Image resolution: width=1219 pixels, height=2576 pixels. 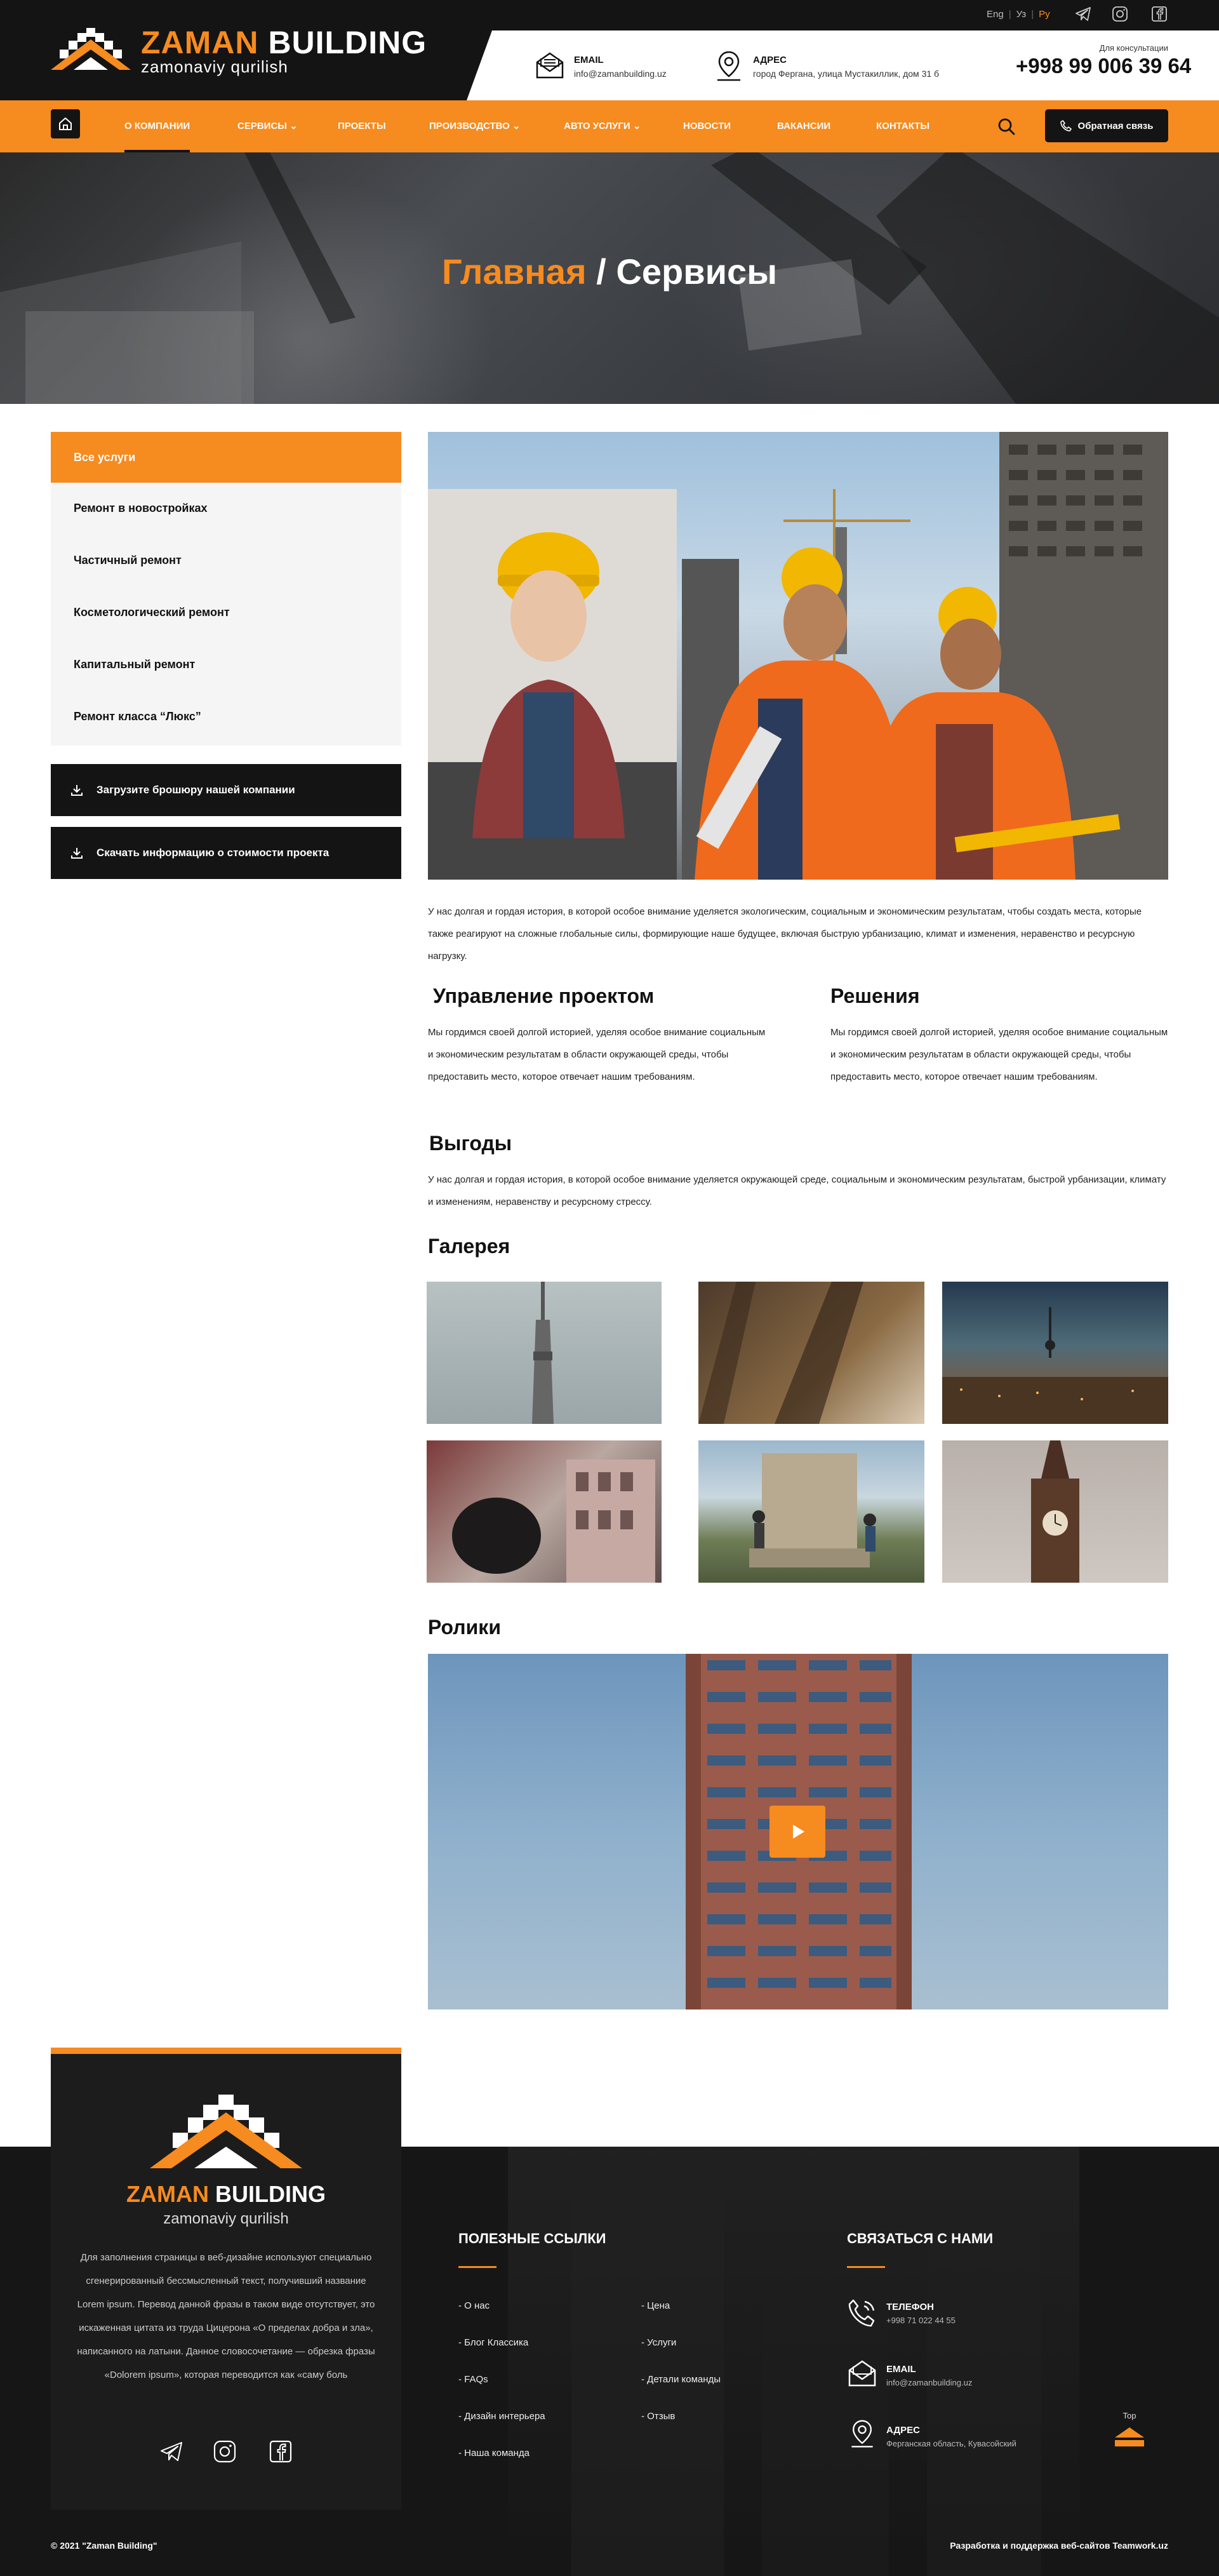 What do you see at coordinates (803, 126) in the screenshot?
I see `nav-vacancies: ВАКАНСИИ` at bounding box center [803, 126].